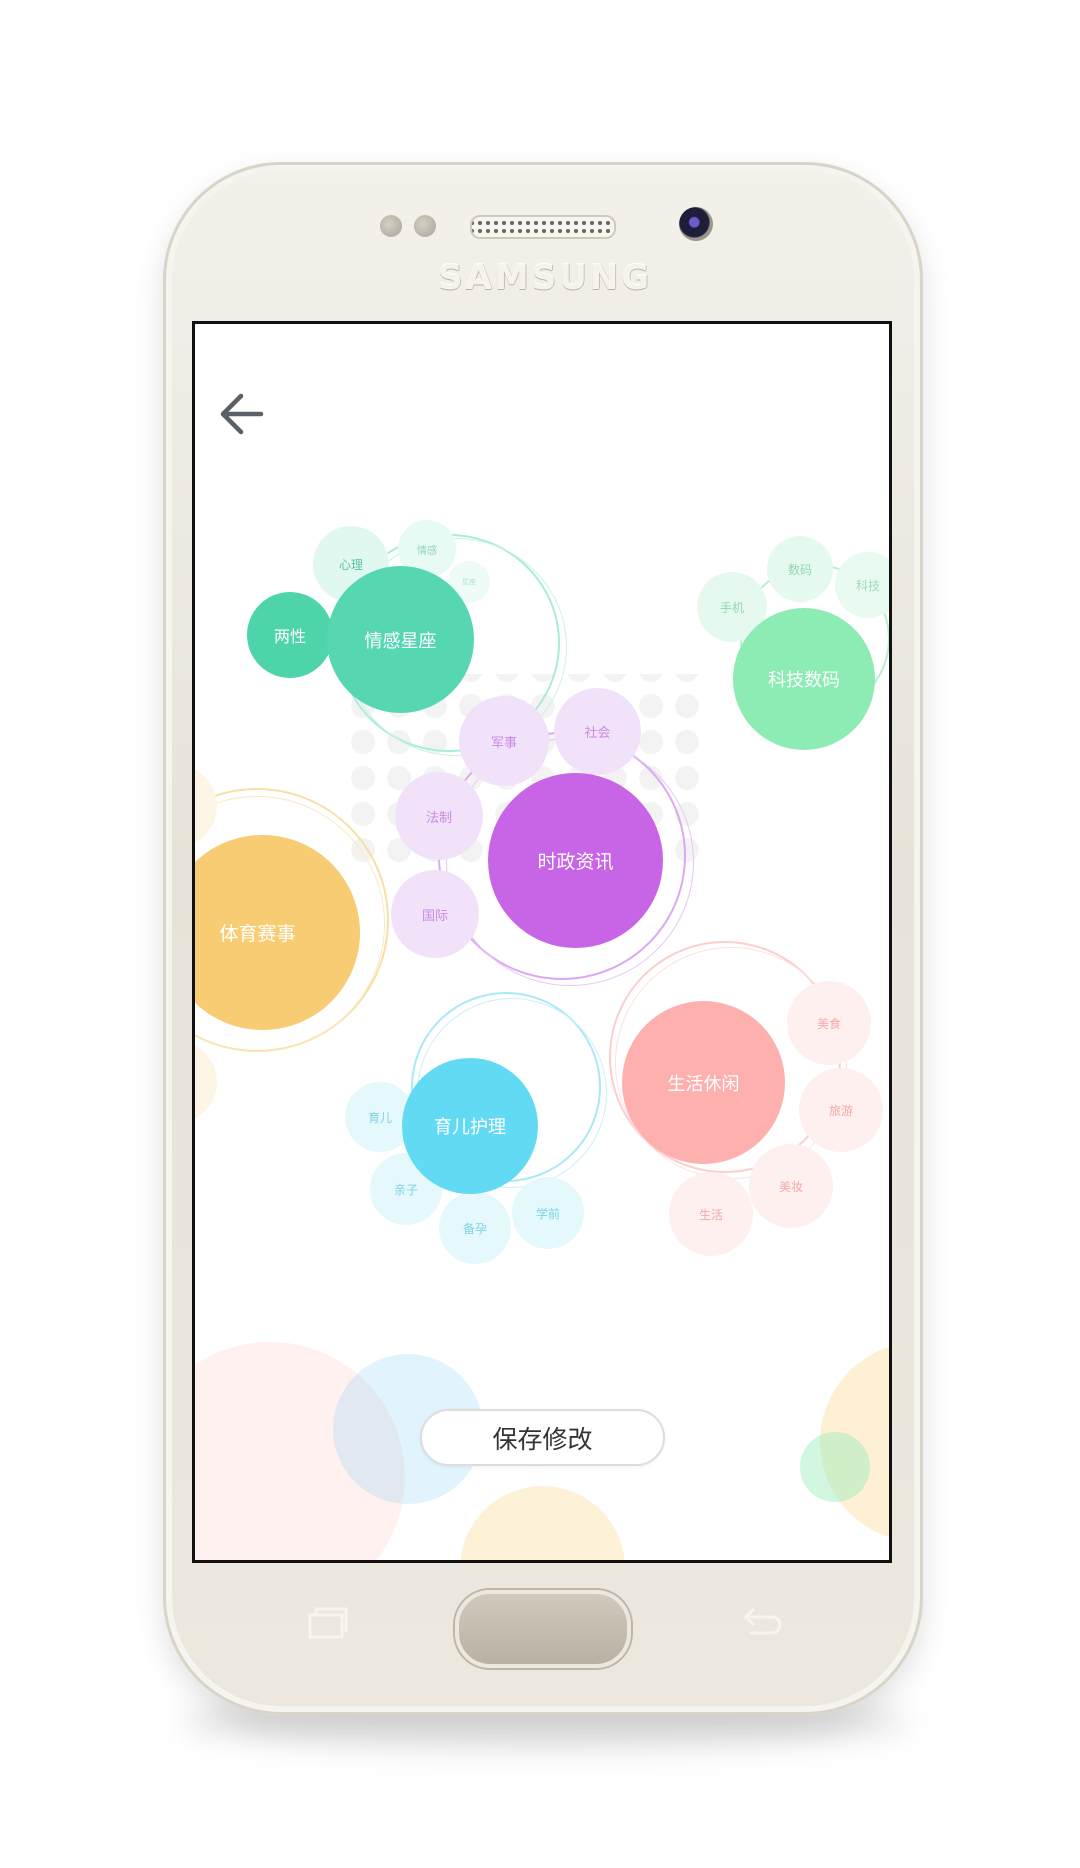 This screenshot has width=1080, height=1868. Describe the element at coordinates (475, 1228) in the screenshot. I see `sub-bubble-beiyun: 备孕` at that location.